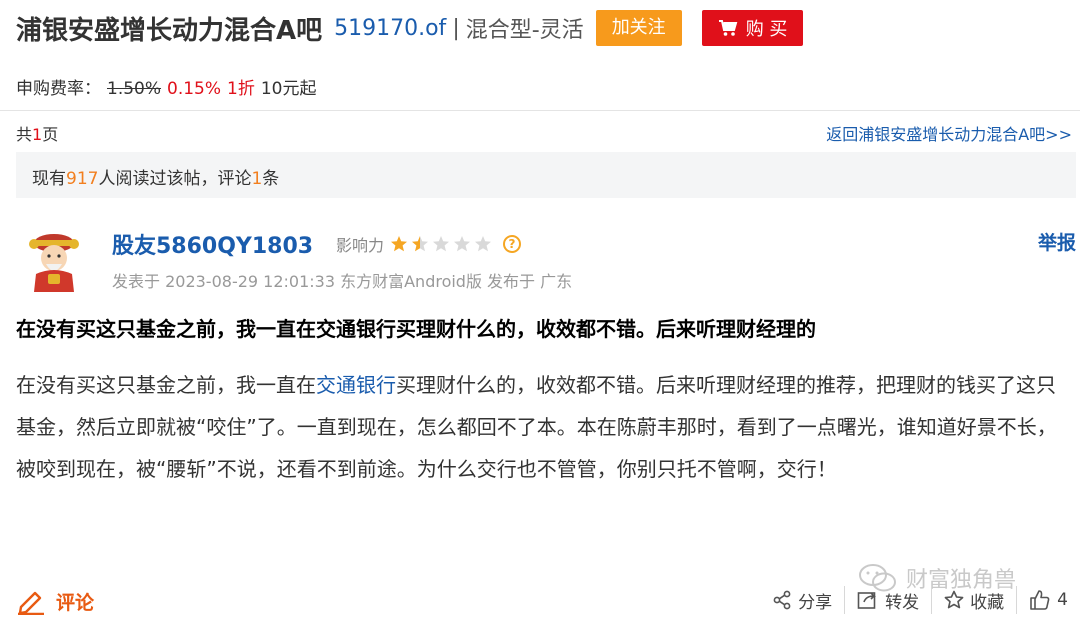  I want to click on post-body-text-start: 在没有买这只基金之前，我一直在, so click(166, 385).